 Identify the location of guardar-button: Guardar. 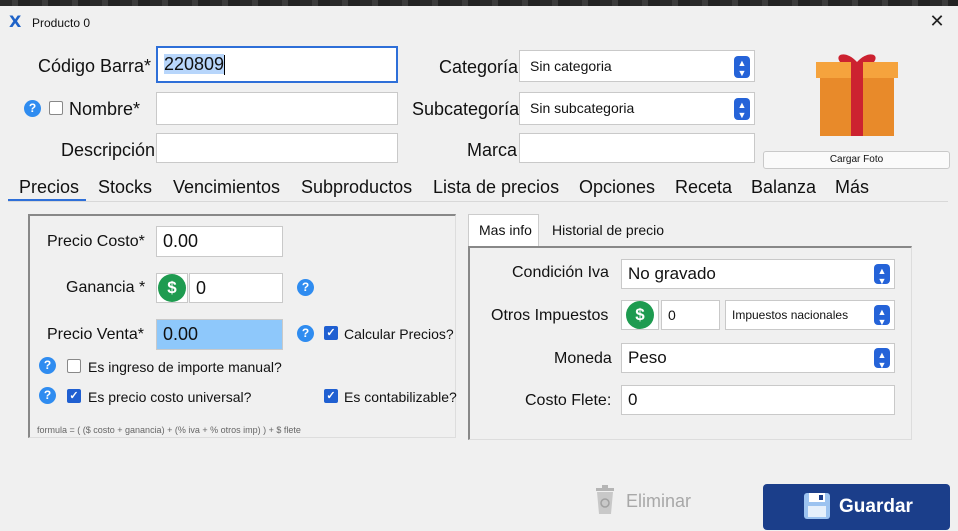
(856, 507).